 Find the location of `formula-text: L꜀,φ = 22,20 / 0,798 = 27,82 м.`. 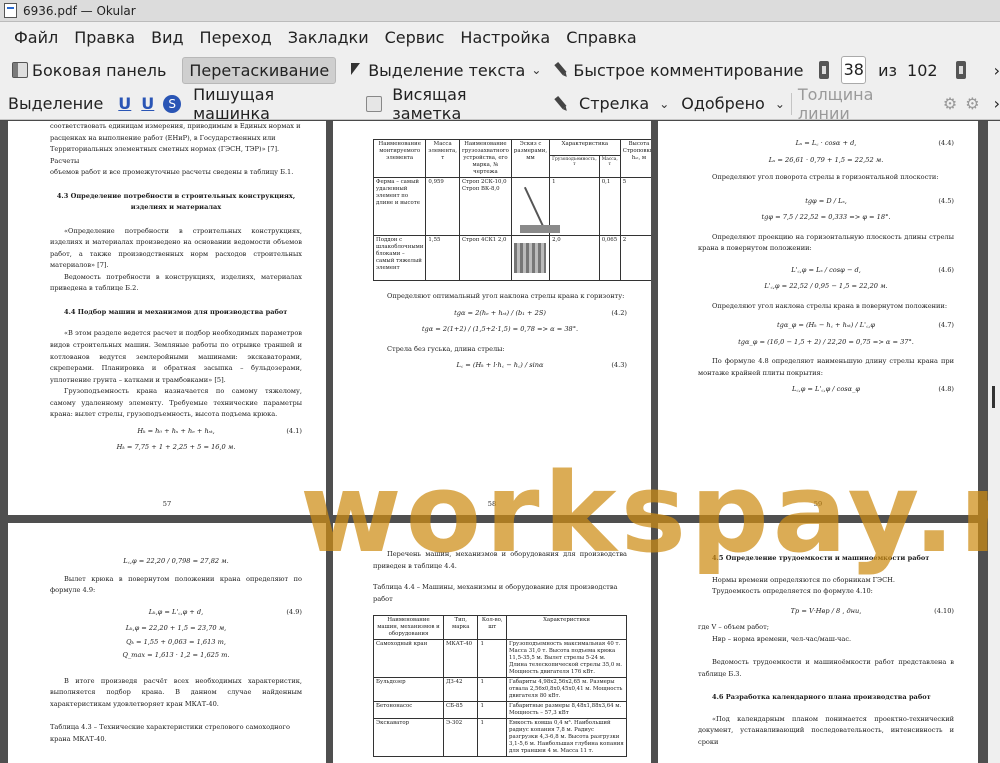

formula-text: L꜀,φ = 22,20 / 0,798 = 27,82 м. is located at coordinates (176, 561).